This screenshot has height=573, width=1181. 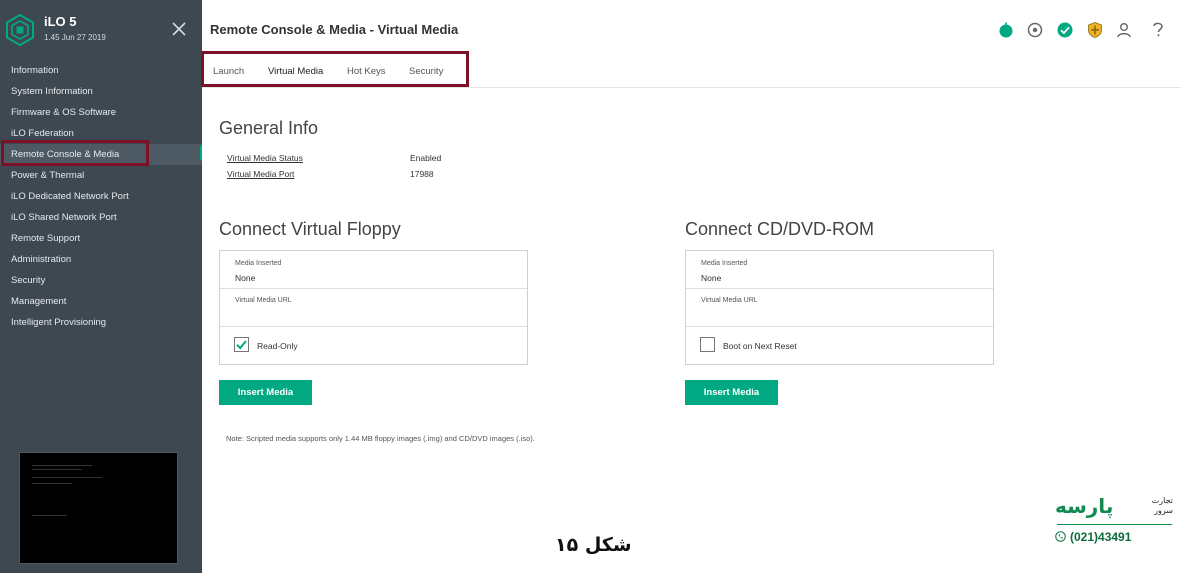 I want to click on read-only-label: Read-Only, so click(x=277, y=346).